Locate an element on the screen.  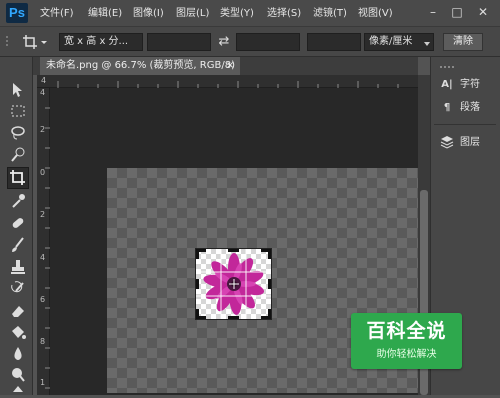
chevron-down-icon is located at coordinates (427, 42).